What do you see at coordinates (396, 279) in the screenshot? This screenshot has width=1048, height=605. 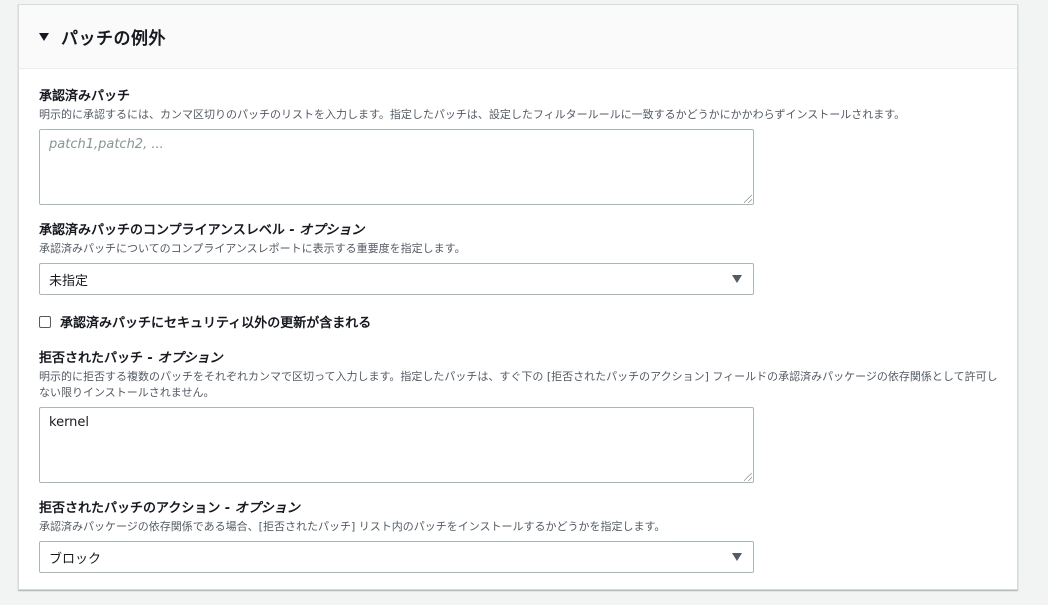 I see `compliance-level-select: 未指定` at bounding box center [396, 279].